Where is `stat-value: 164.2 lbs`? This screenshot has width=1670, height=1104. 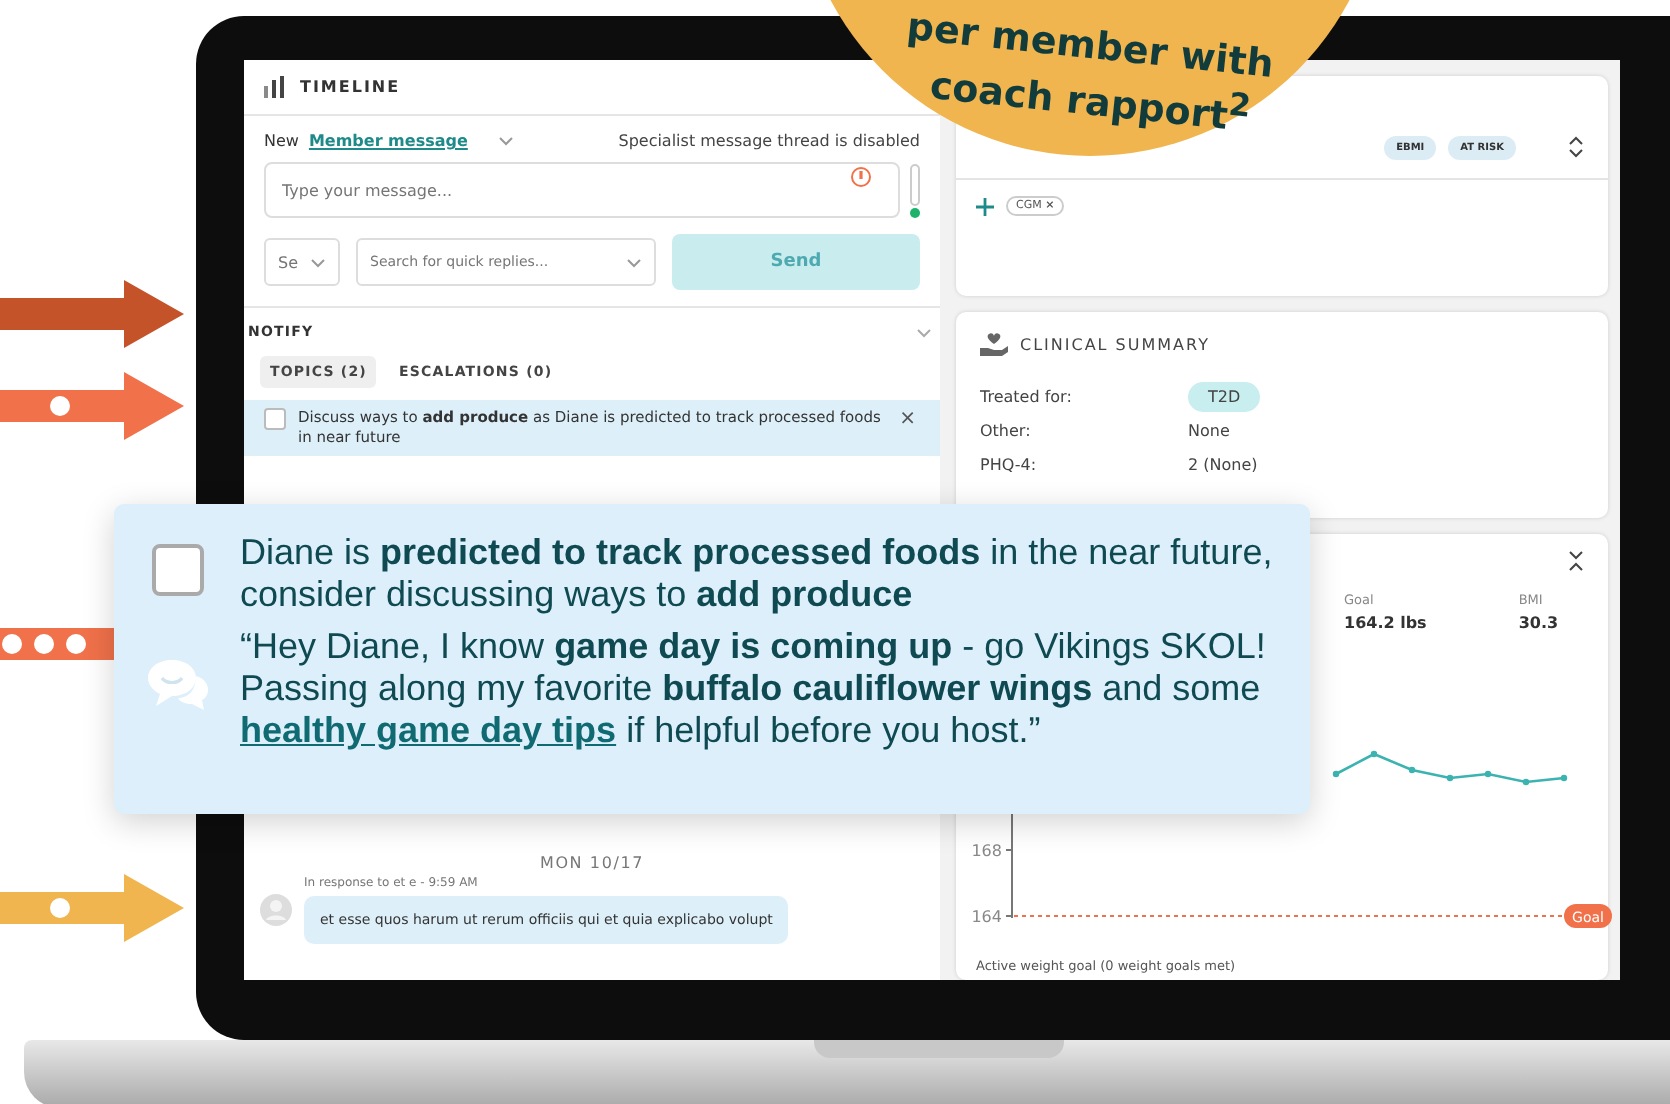
stat-value: 164.2 lbs is located at coordinates (1385, 623).